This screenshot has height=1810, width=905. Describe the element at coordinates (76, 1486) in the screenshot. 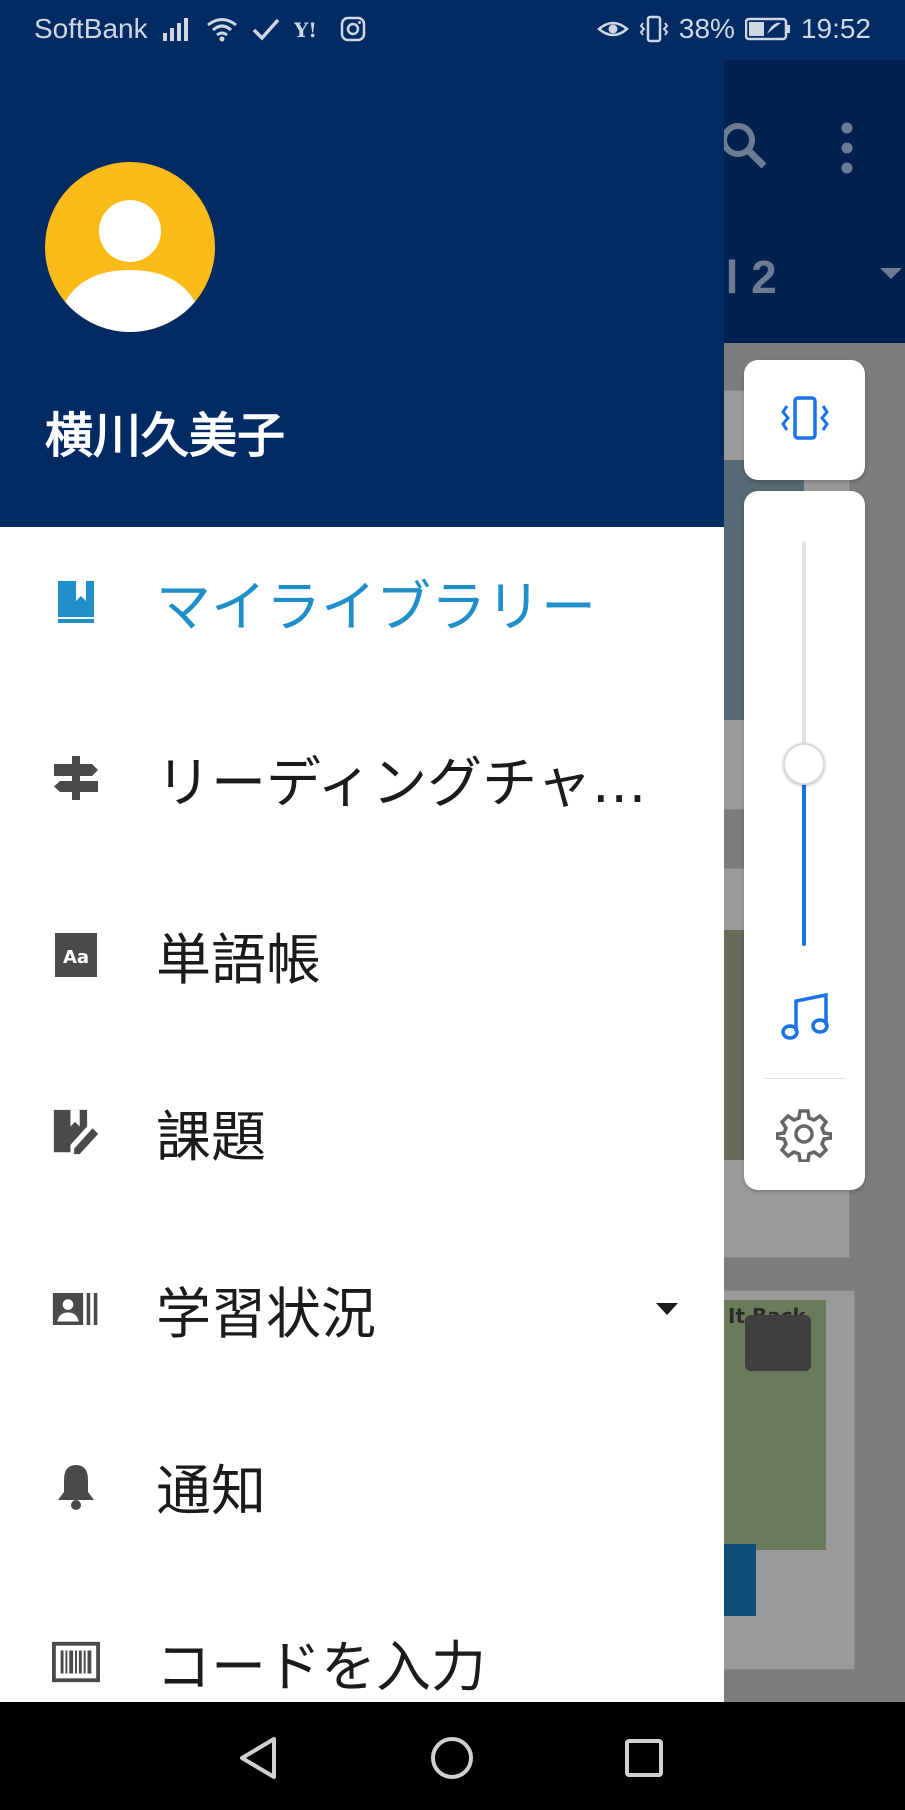

I see `bell-icon` at that location.